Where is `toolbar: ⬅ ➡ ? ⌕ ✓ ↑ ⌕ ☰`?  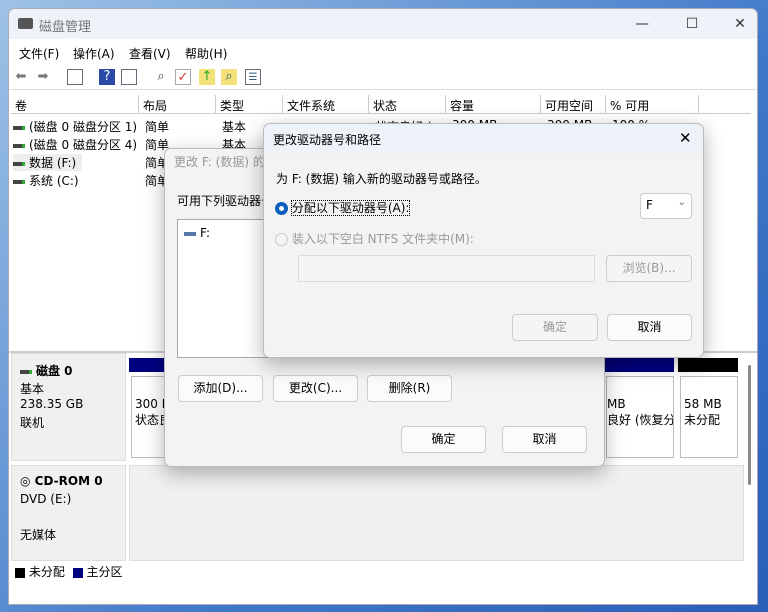 toolbar: ⬅ ➡ ? ⌕ ✓ ↑ ⌕ ☰ is located at coordinates (383, 77).